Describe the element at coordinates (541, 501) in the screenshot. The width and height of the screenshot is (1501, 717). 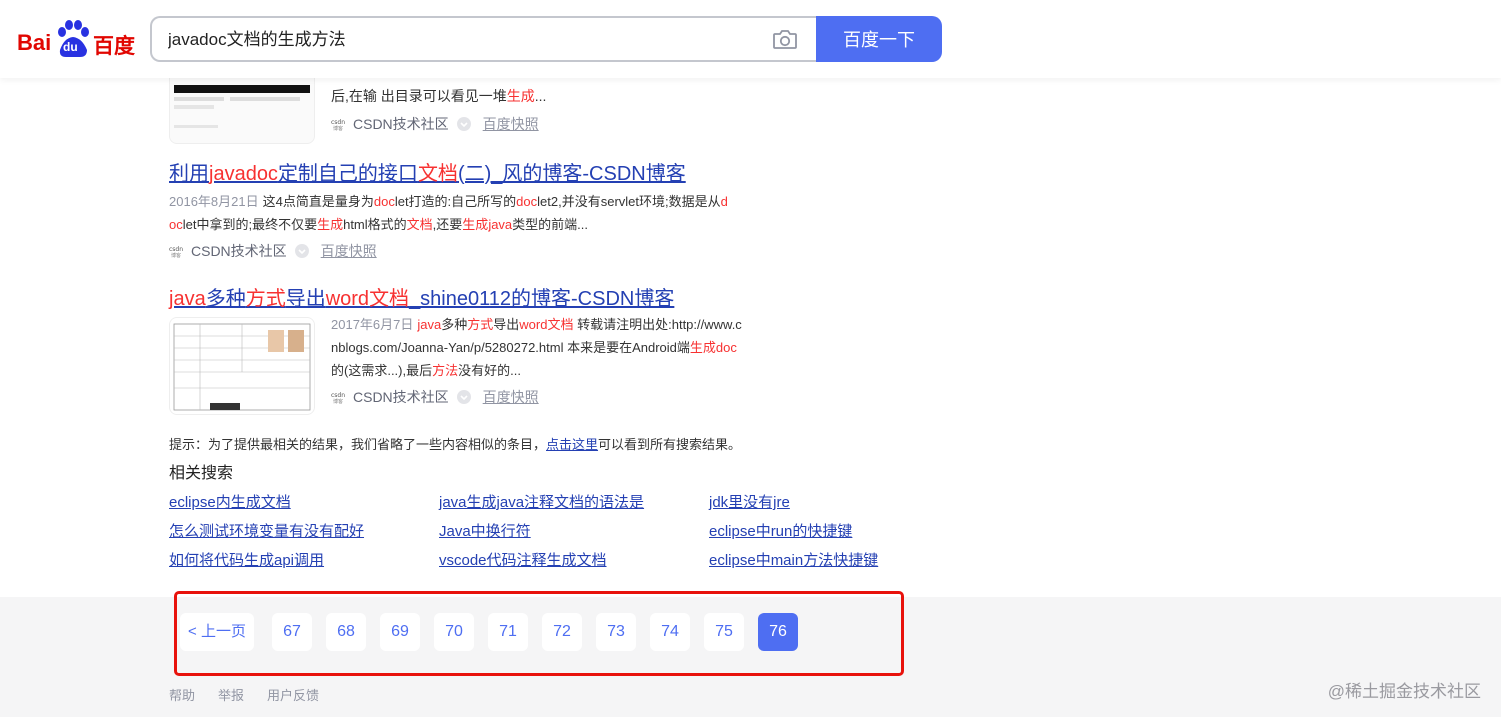
I see `related-search-link: java生成java注释文档的语法是` at that location.